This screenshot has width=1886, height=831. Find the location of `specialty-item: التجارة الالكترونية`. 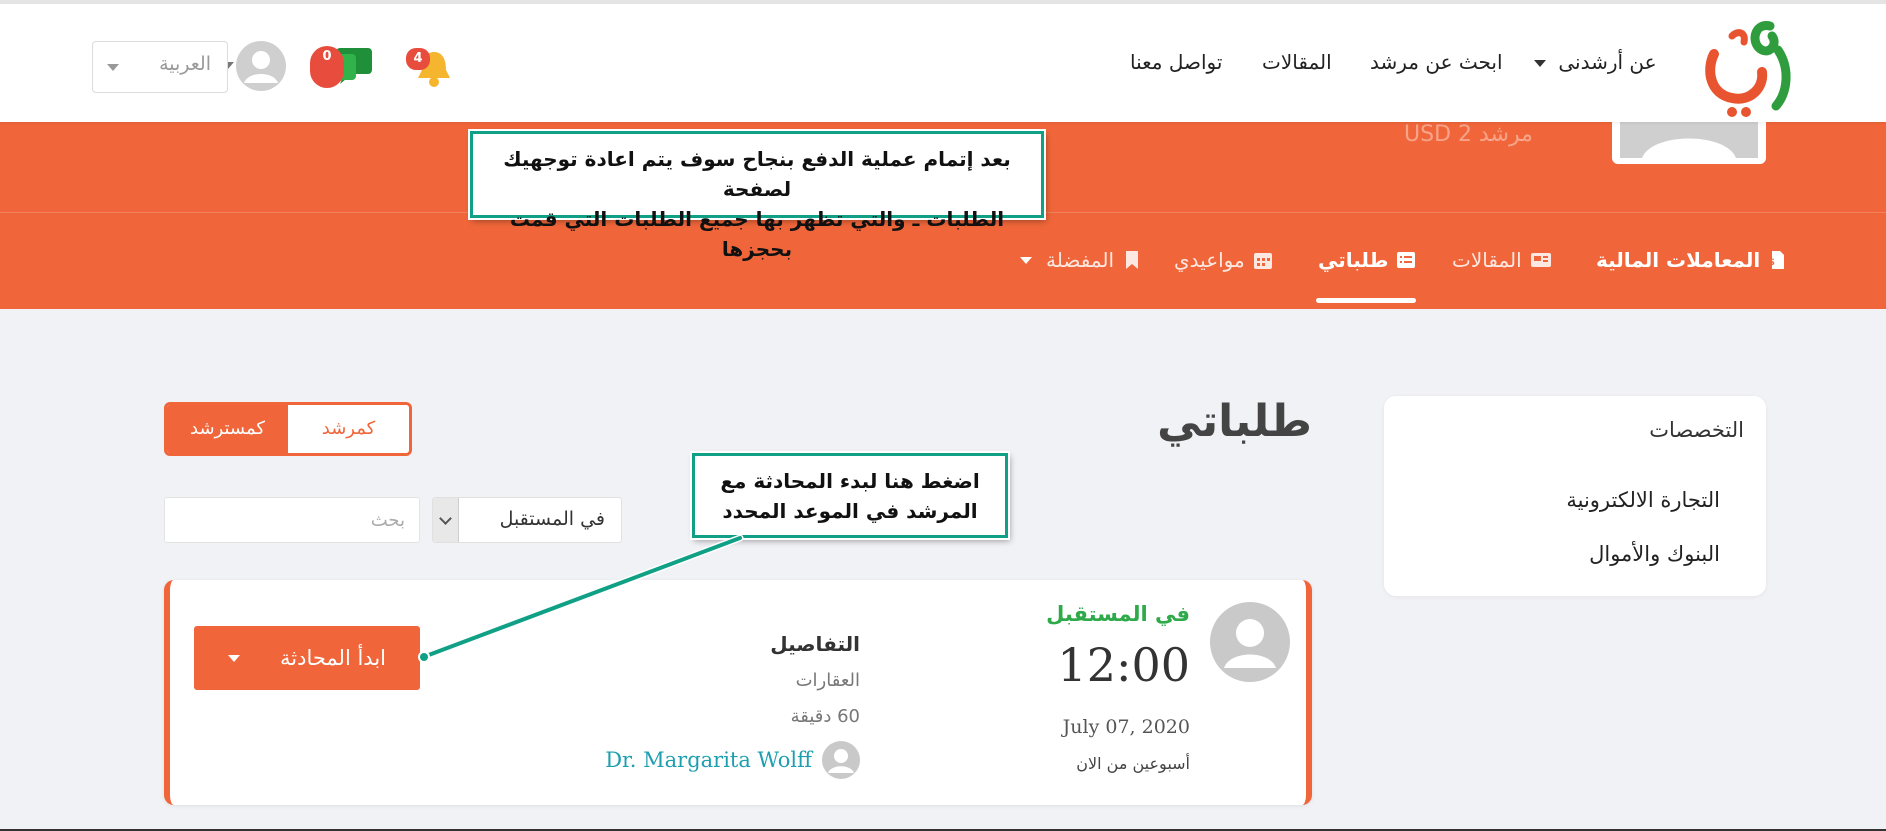

specialty-item: التجارة الالكترونية is located at coordinates (1643, 500).